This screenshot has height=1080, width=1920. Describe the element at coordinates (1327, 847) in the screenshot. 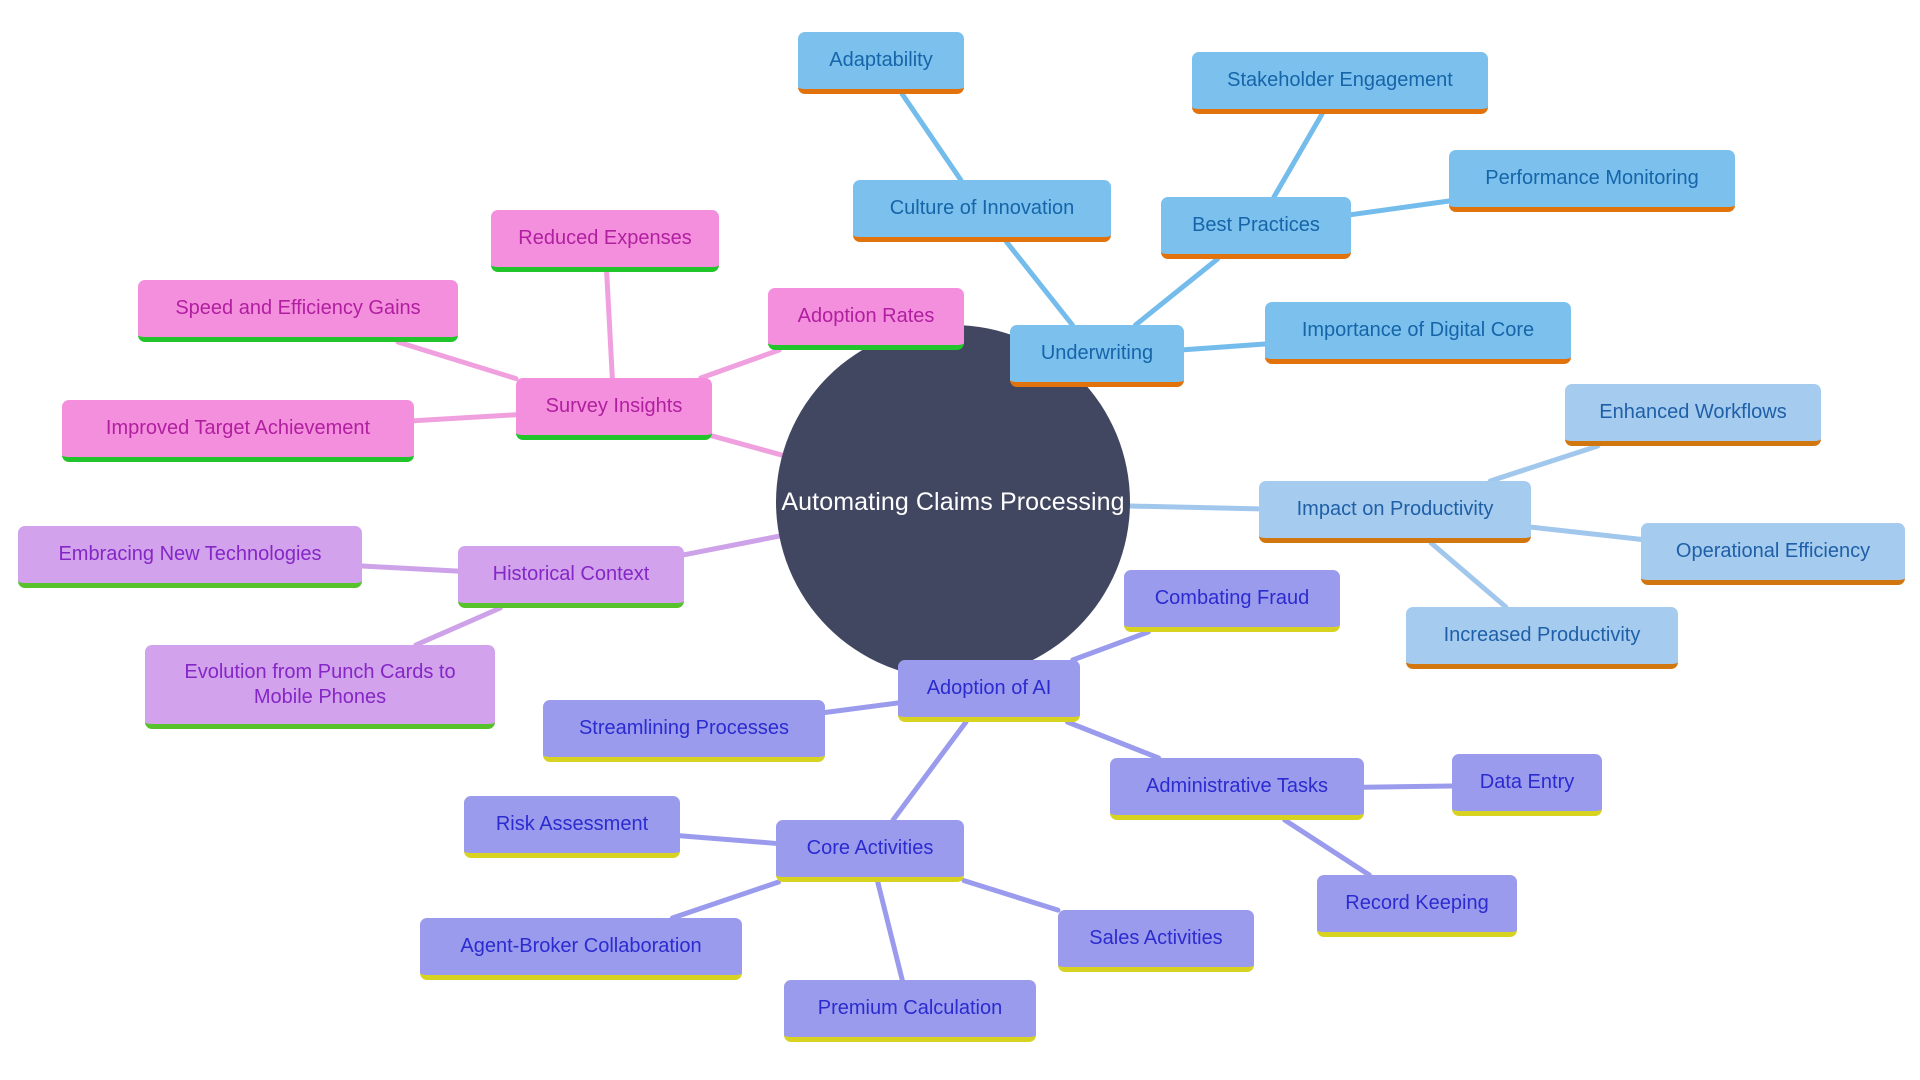

I see `edge-administrative-tasks-to-record-keeping` at that location.